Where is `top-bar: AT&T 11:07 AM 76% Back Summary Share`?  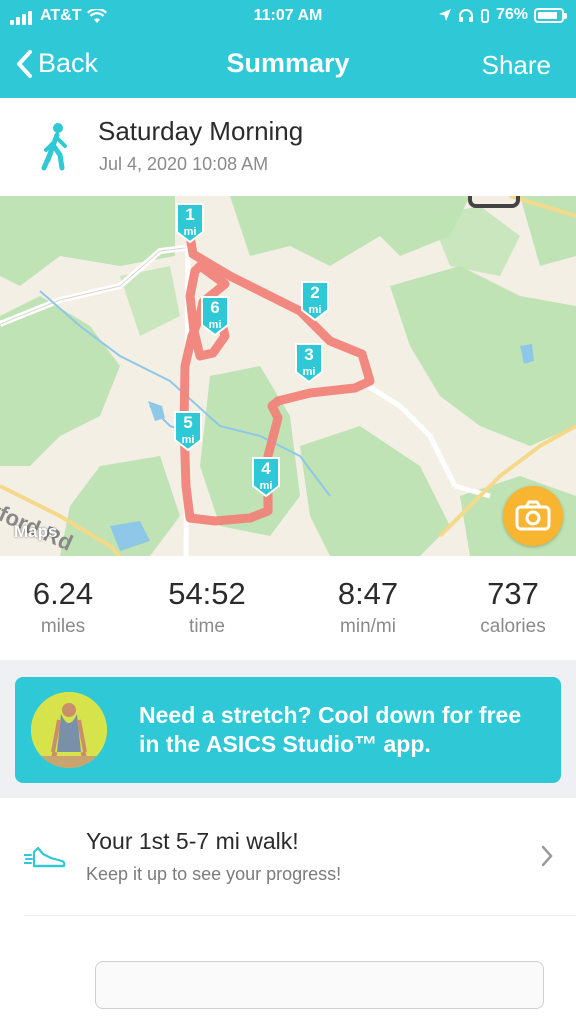
top-bar: AT&T 11:07 AM 76% Back Summary Share is located at coordinates (288, 49).